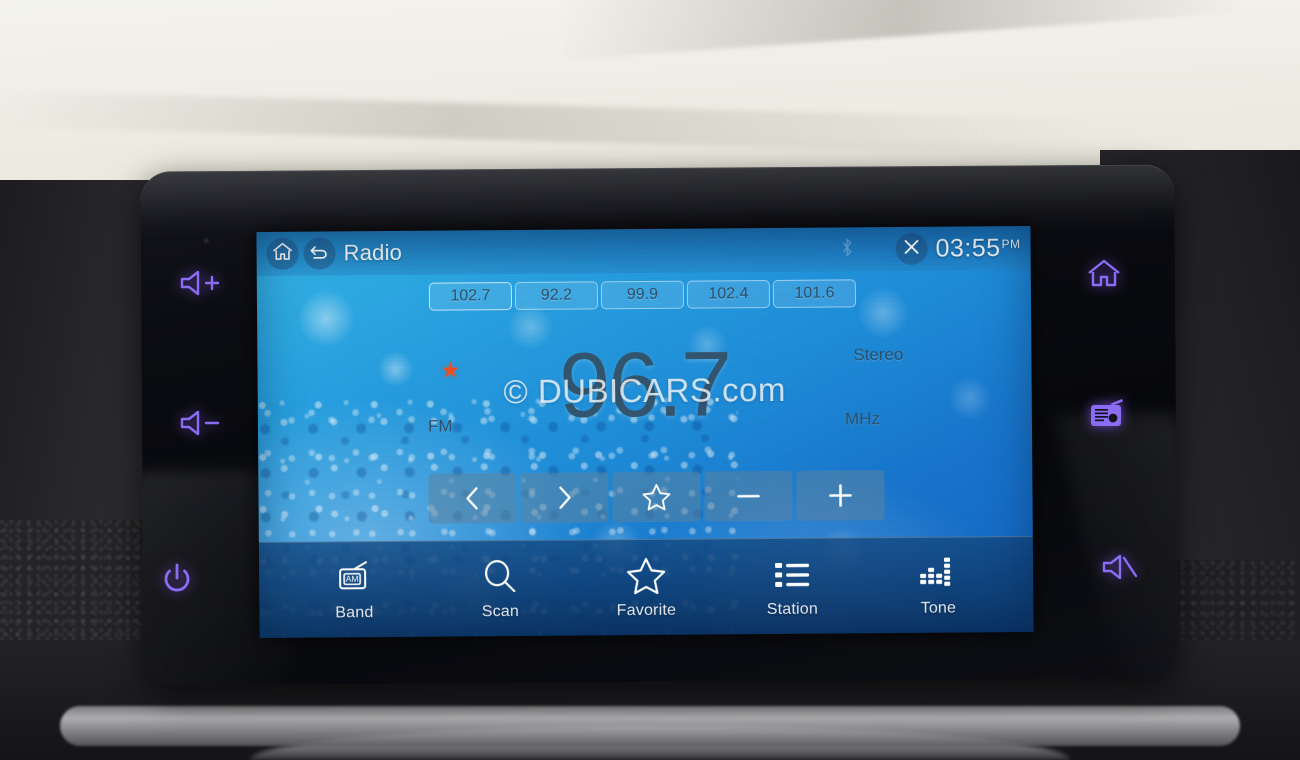  I want to click on favorite-toggle-button, so click(656, 497).